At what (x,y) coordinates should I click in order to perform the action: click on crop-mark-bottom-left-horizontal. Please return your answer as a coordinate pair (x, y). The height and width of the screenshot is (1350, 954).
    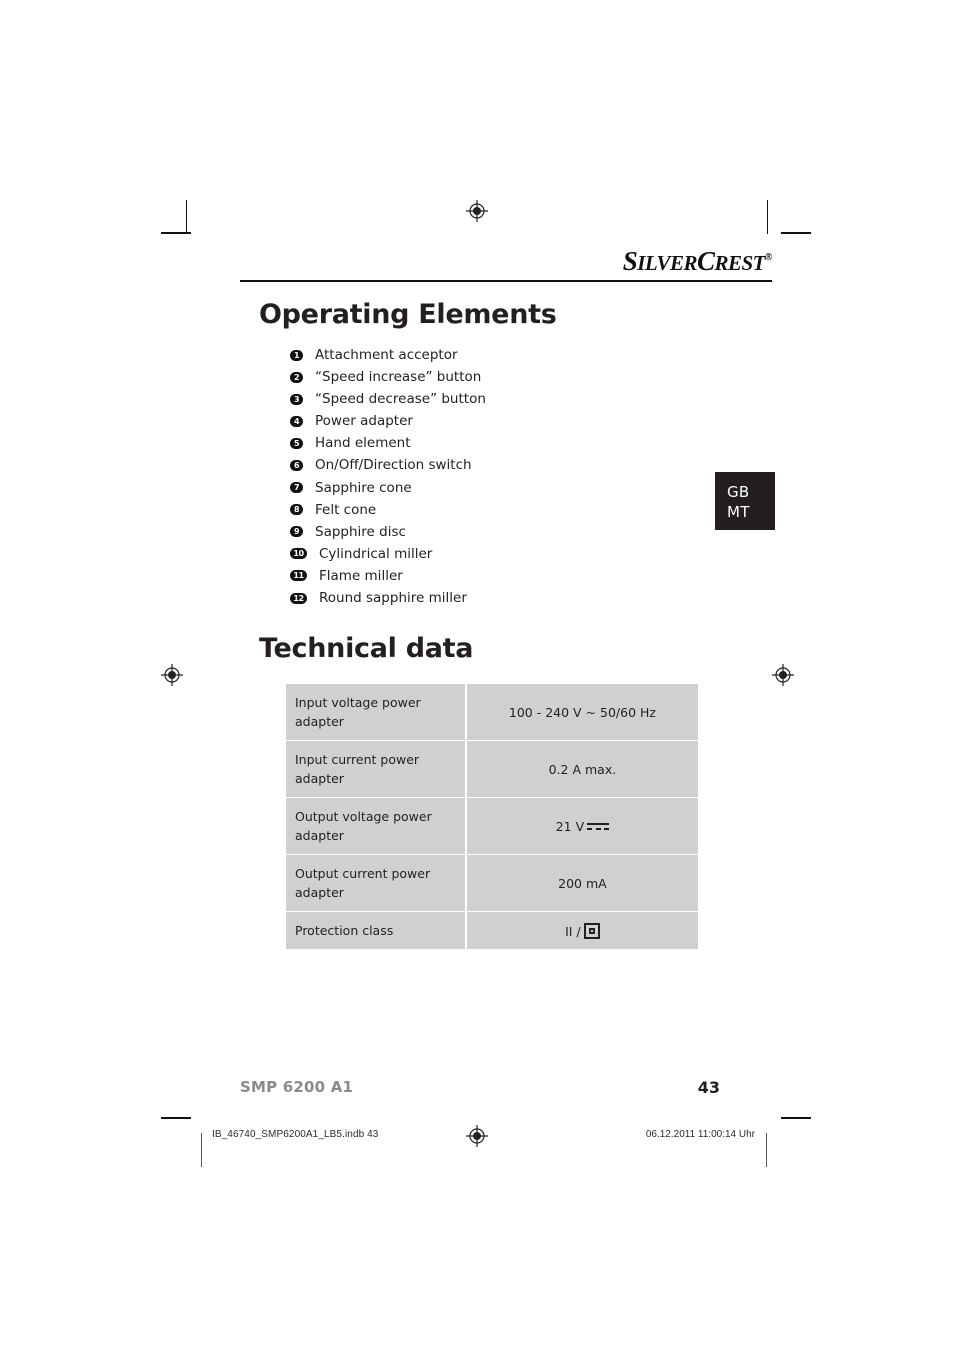
    Looking at the image, I should click on (176, 1118).